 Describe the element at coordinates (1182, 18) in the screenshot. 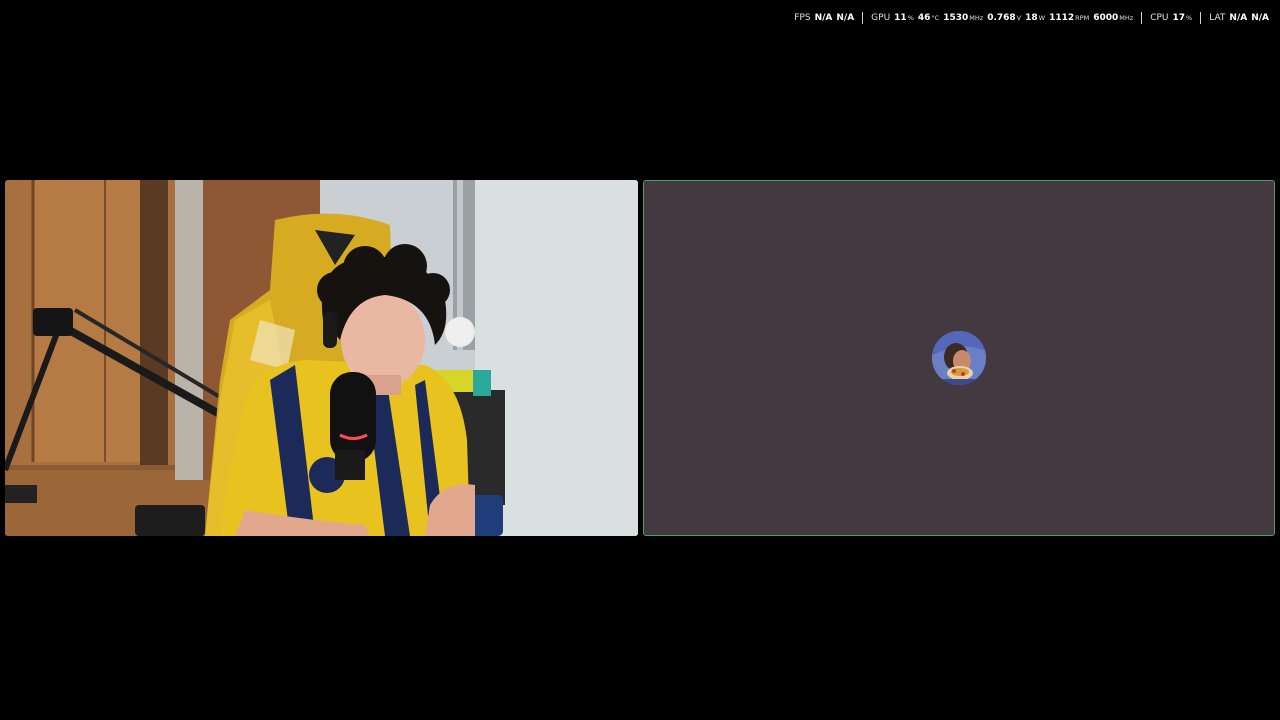

I see `cpu-usage: 17%` at that location.